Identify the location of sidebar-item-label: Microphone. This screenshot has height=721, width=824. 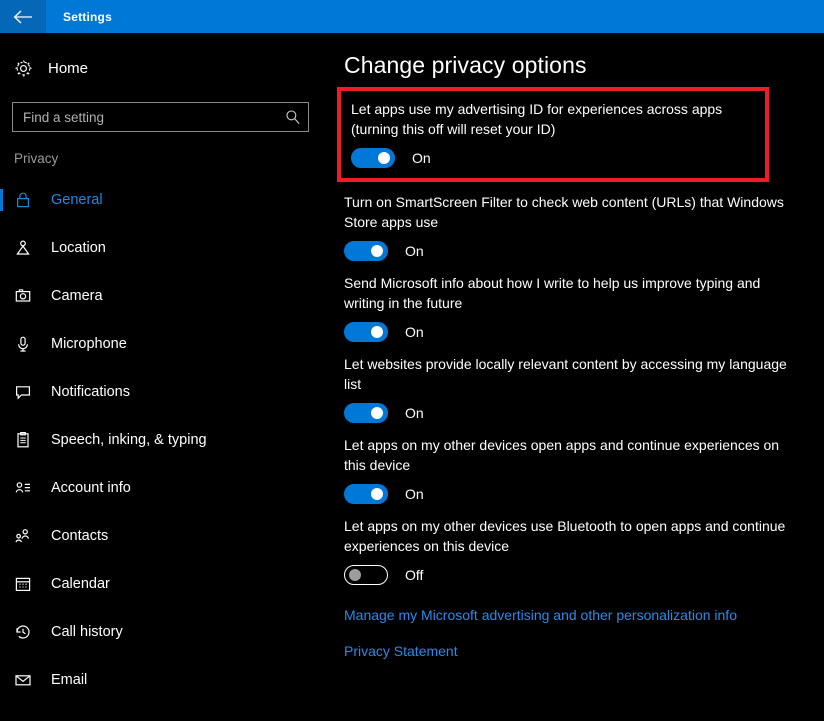
(89, 344).